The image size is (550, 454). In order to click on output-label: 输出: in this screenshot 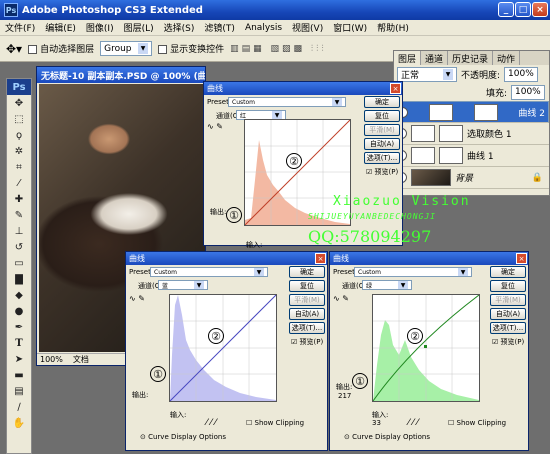, I will do `click(218, 212)`.